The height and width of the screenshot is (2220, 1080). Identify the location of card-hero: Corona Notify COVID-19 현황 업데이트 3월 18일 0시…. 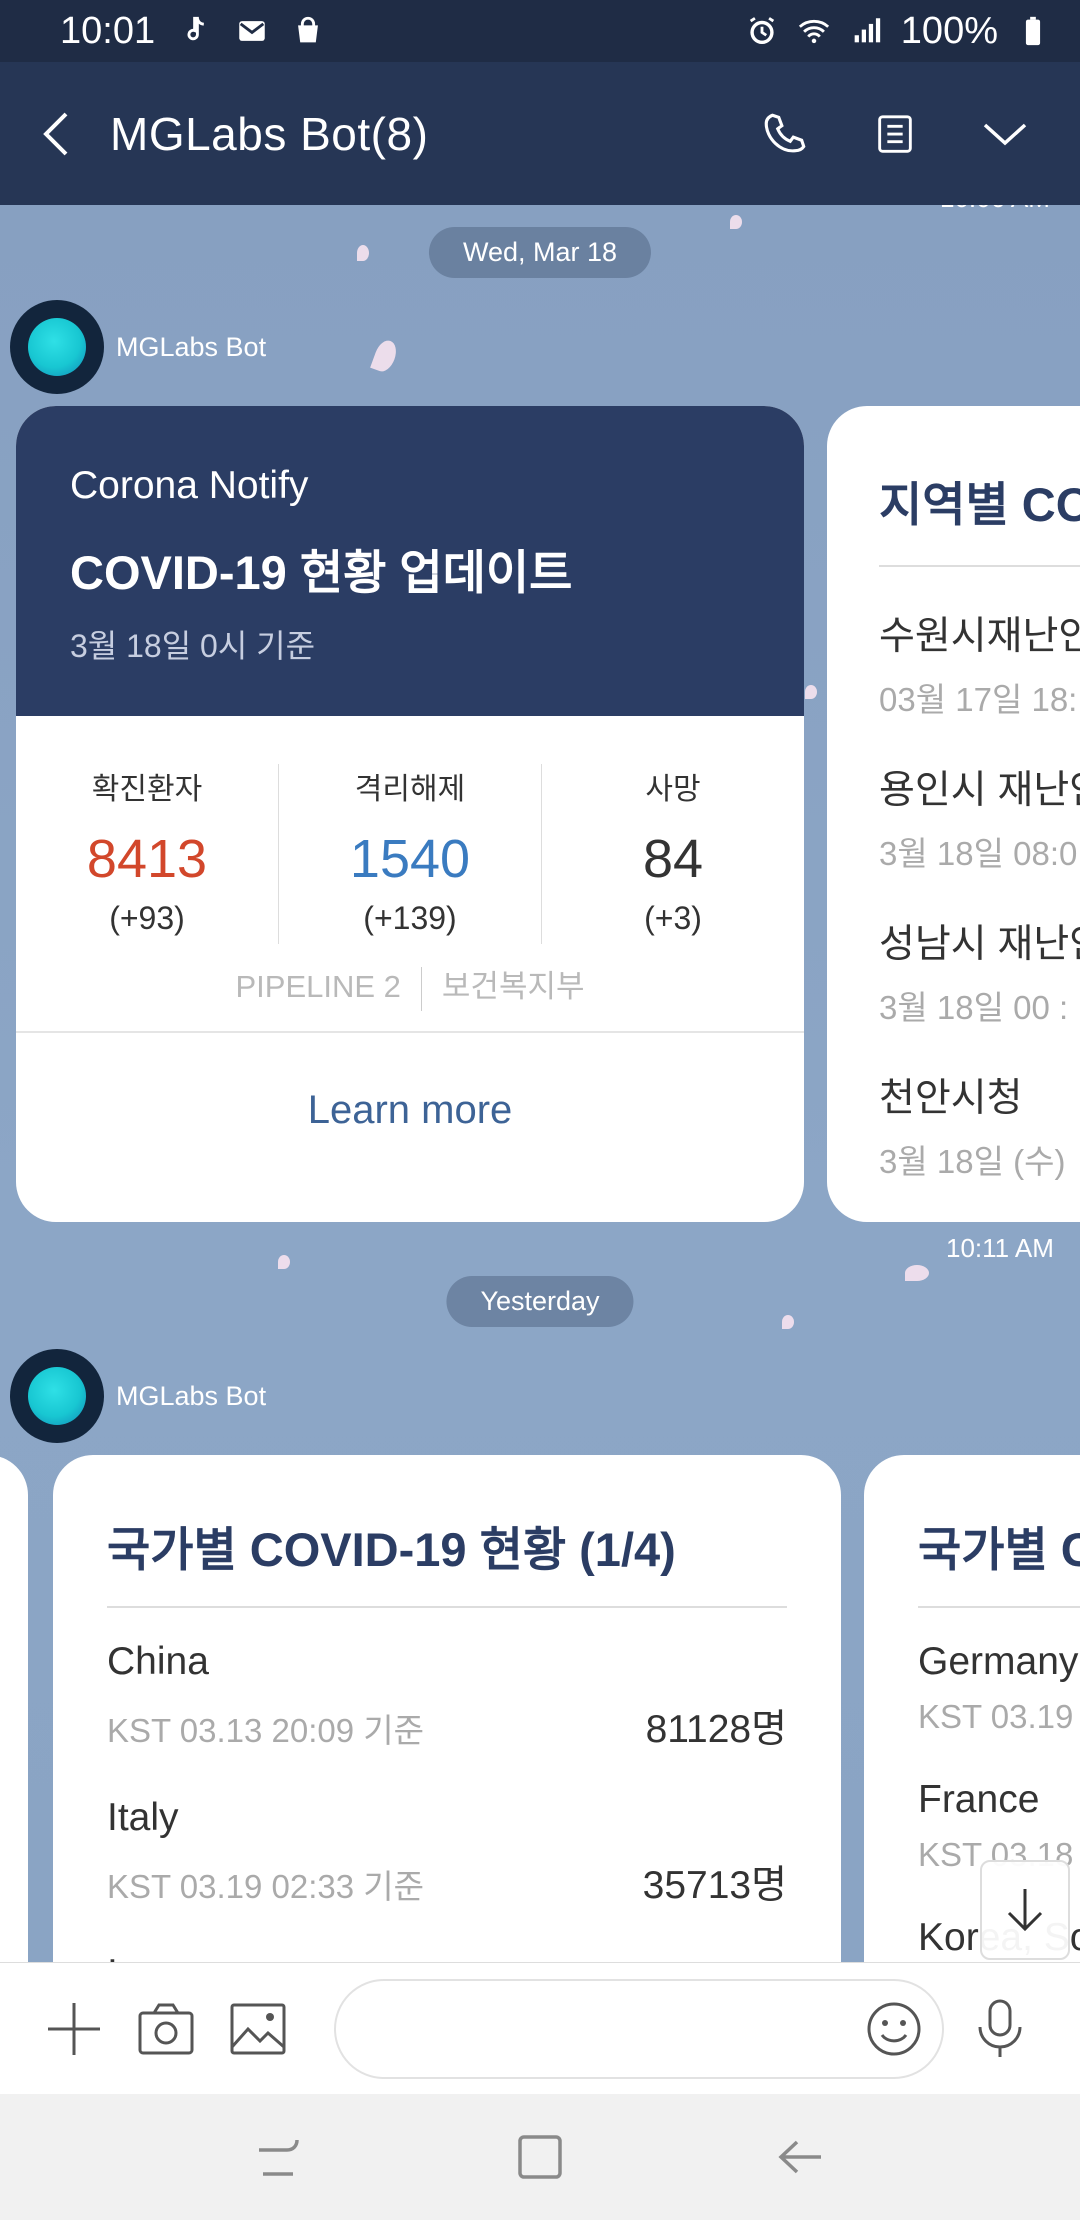
(410, 561).